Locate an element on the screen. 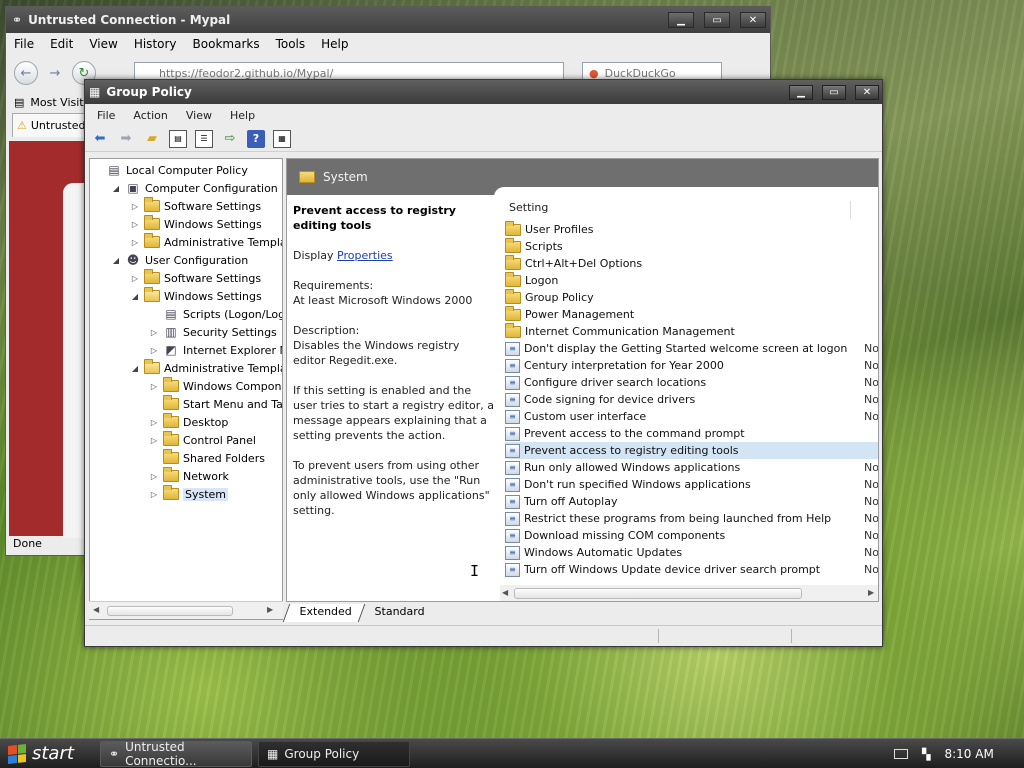  browser-menu-tools: Tools is located at coordinates (291, 44).